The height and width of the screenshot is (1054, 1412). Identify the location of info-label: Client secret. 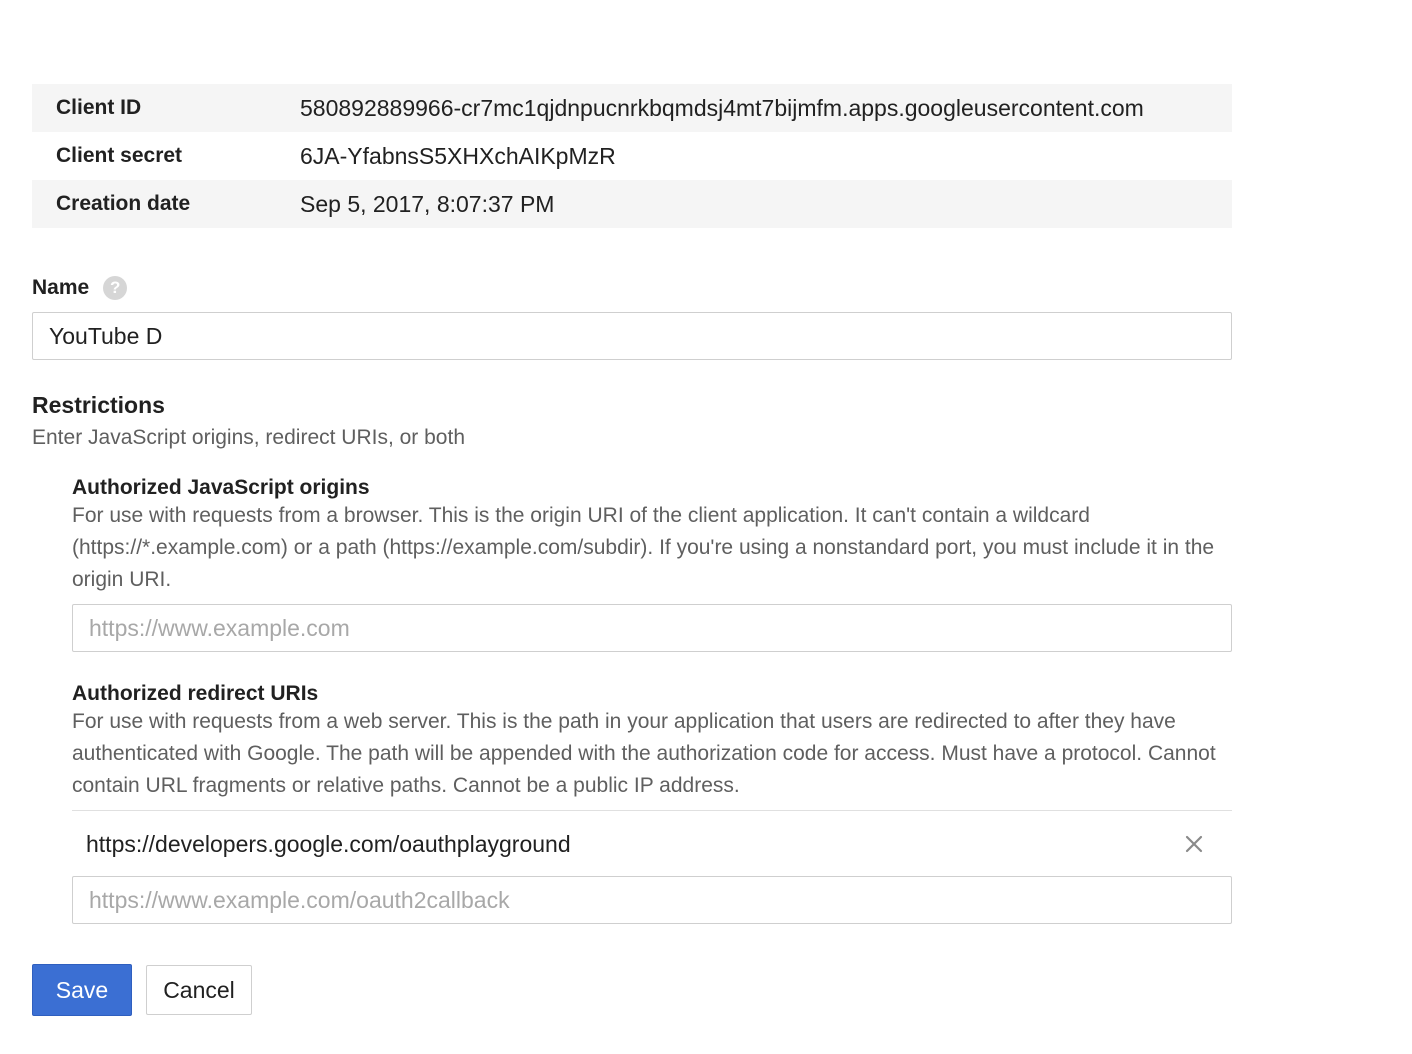
(119, 155).